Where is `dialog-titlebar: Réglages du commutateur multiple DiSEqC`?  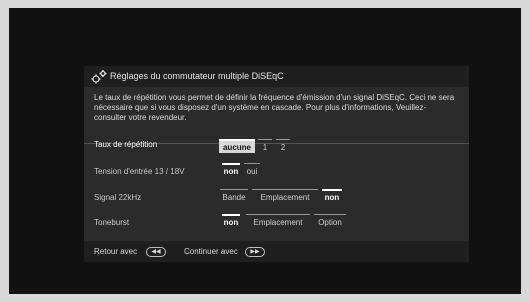
dialog-titlebar: Réglages du commutateur multiple DiSEqC is located at coordinates (276, 76).